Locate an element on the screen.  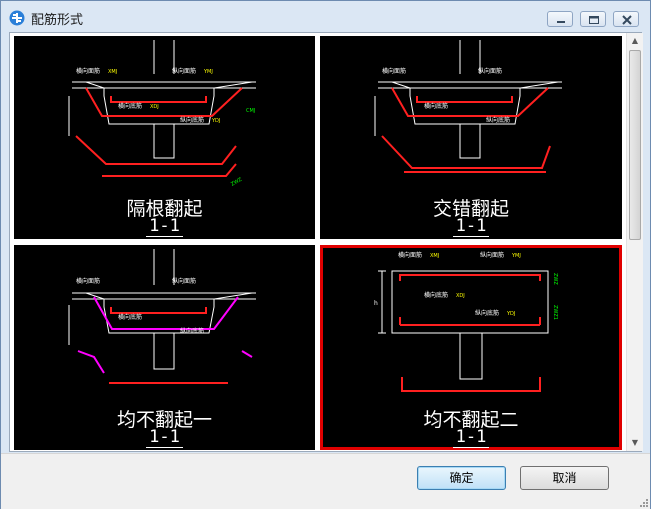
maximize-button is located at coordinates (593, 19).